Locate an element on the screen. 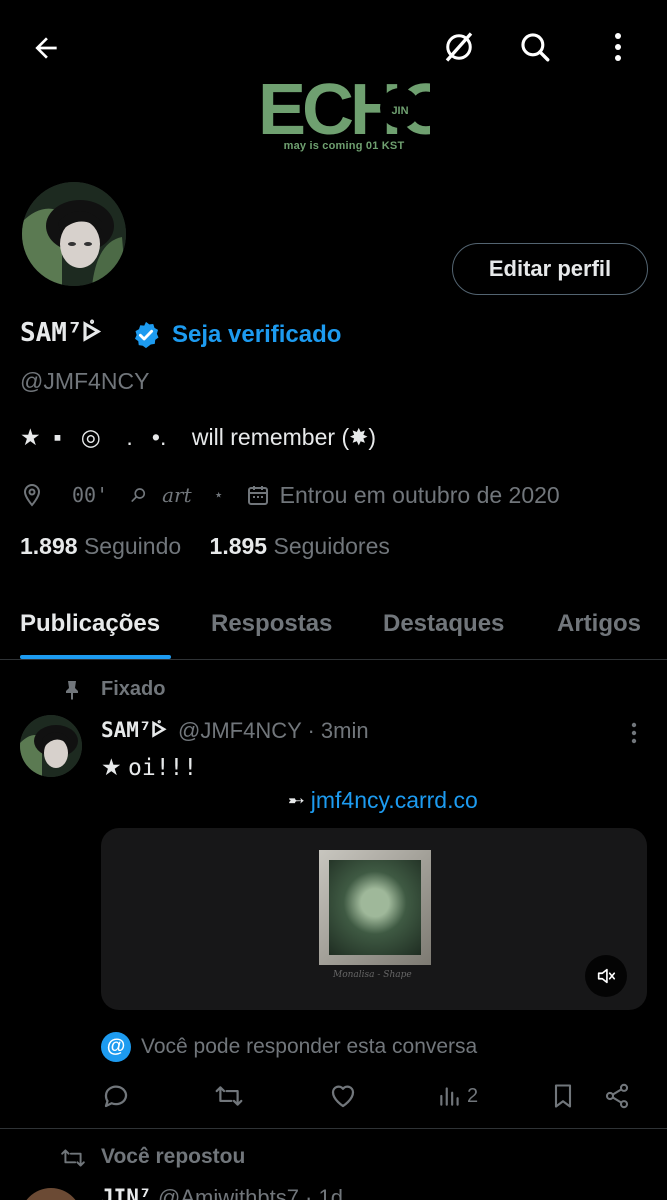 This screenshot has height=1200, width=667. tweet-avatar-image is located at coordinates (51, 746).